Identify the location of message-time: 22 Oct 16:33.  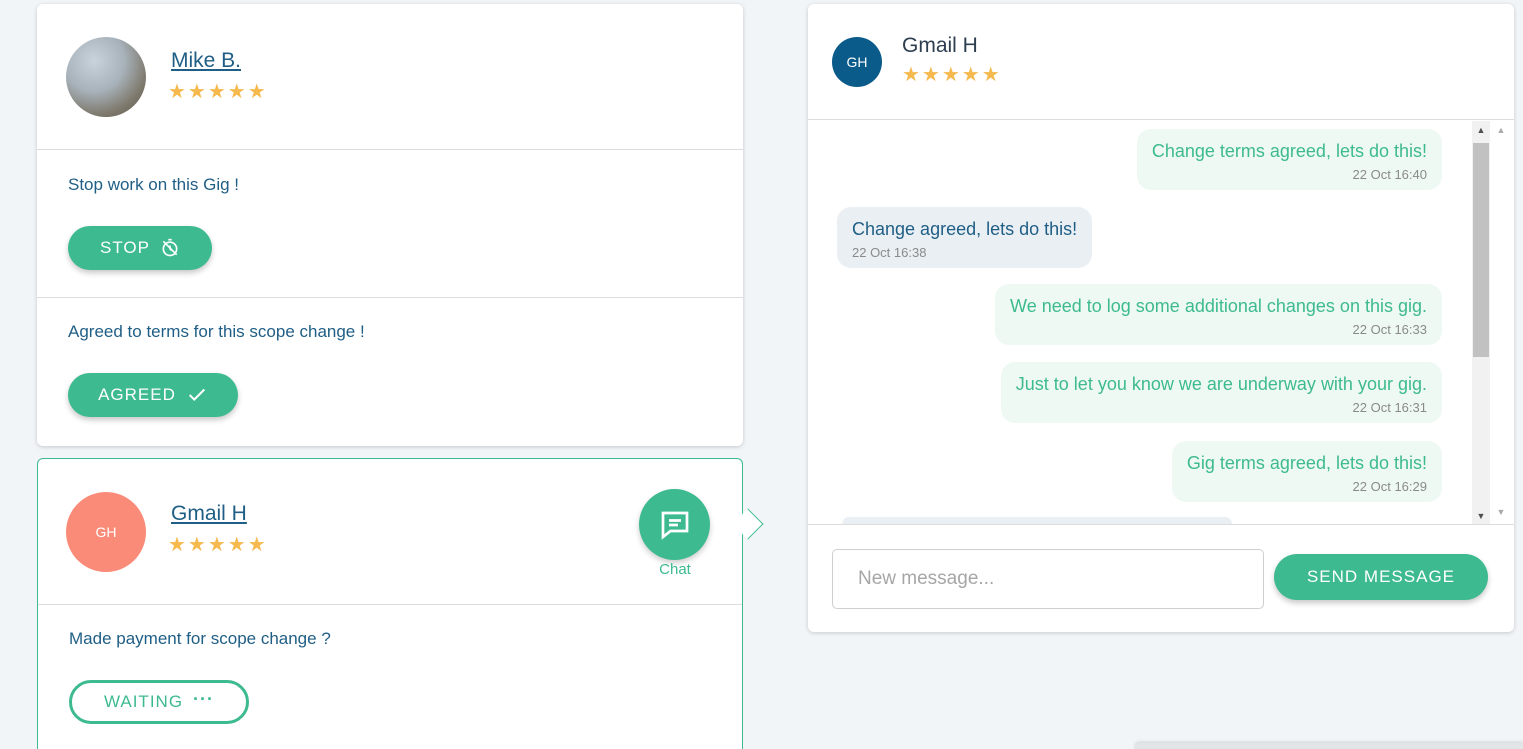
(1389, 329).